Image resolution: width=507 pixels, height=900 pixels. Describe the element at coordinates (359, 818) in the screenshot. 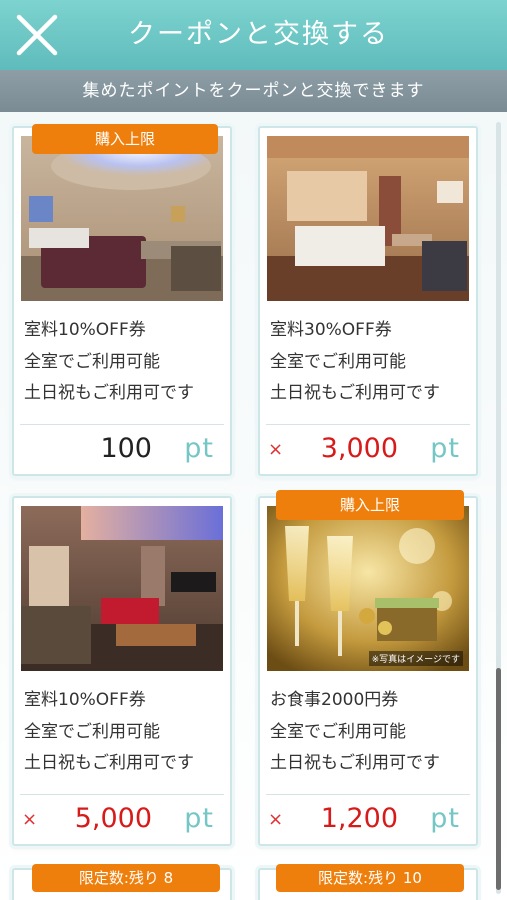

I see `points-value: 1,200` at that location.